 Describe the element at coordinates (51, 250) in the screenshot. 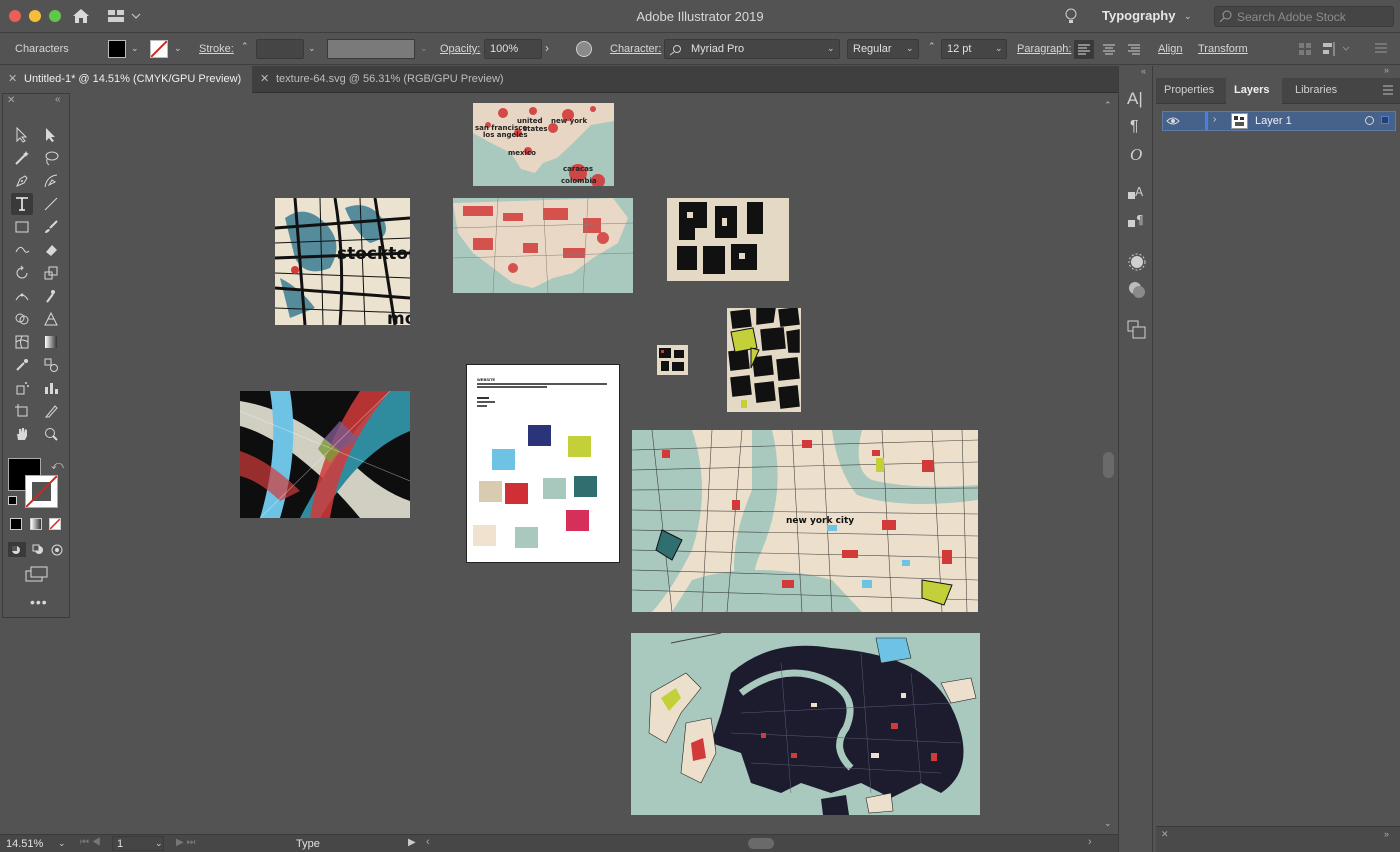

I see `eraser-tool-icon` at that location.